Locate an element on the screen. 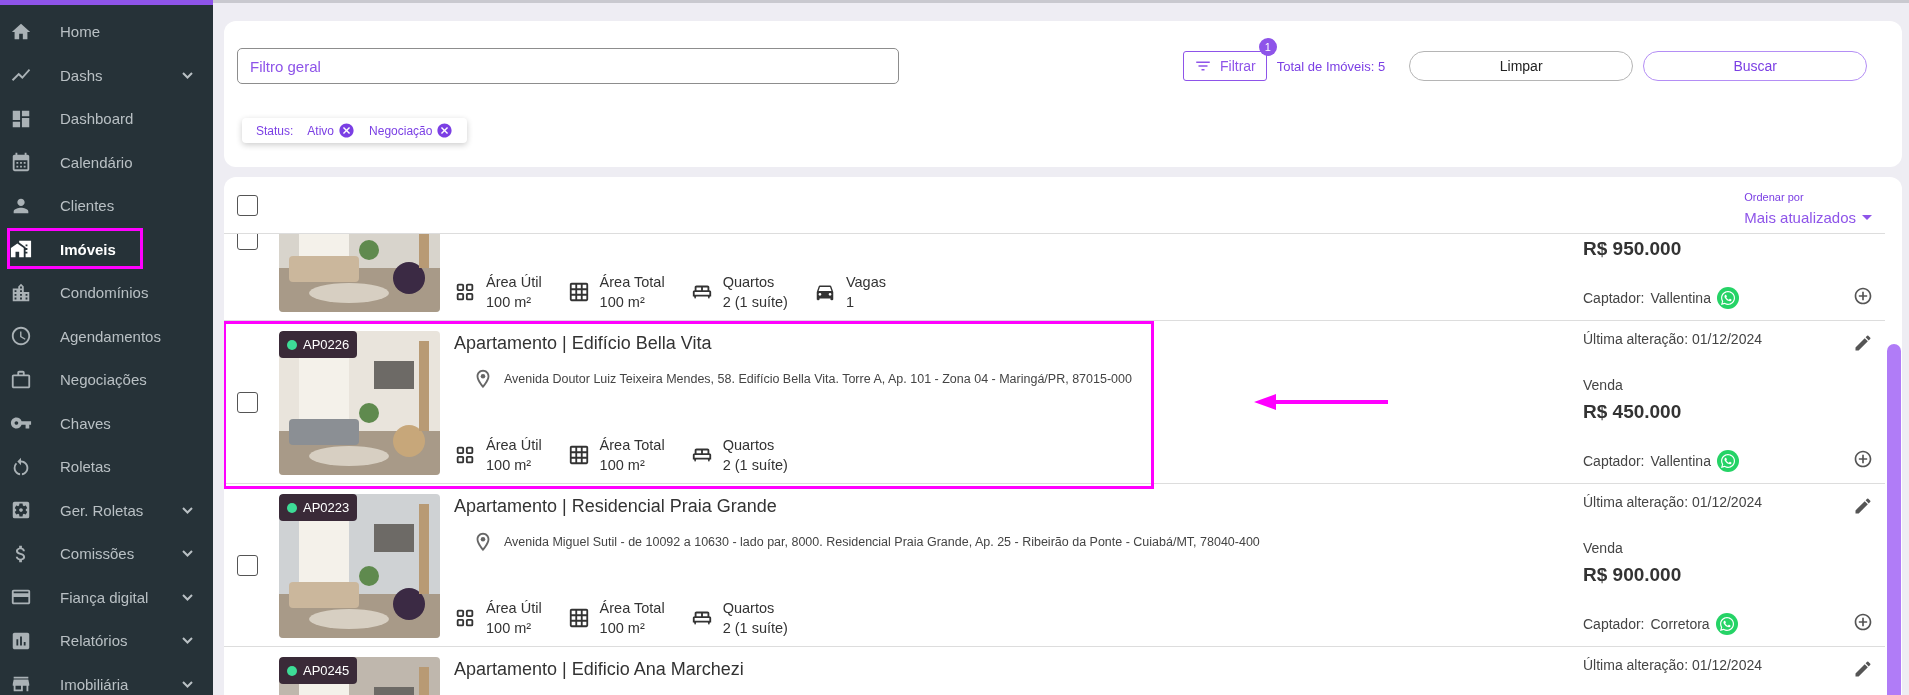 The image size is (1909, 695). filter-button: Filtrar is located at coordinates (1225, 66).